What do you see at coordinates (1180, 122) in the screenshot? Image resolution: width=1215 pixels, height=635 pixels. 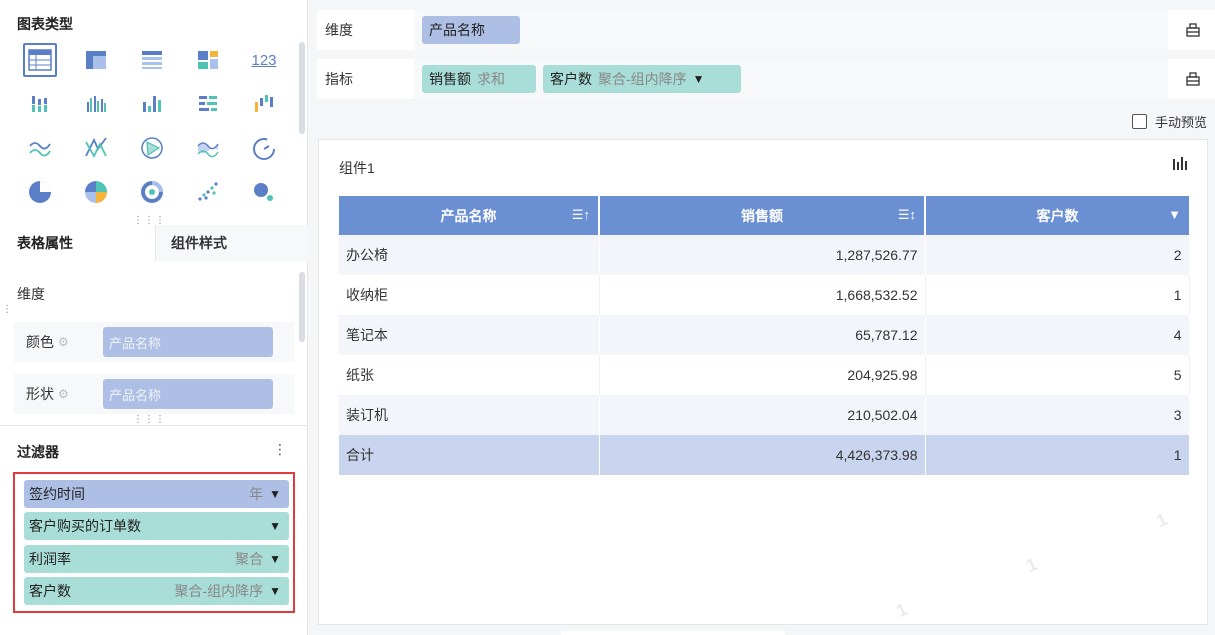 I see `manual-preview-label: 手动预览` at bounding box center [1180, 122].